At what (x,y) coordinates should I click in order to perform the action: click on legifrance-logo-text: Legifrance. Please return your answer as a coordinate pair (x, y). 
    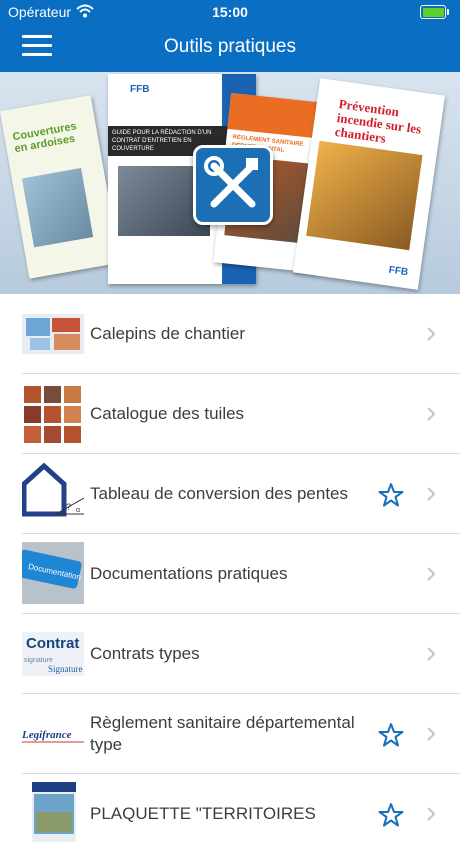
    Looking at the image, I should click on (47, 735).